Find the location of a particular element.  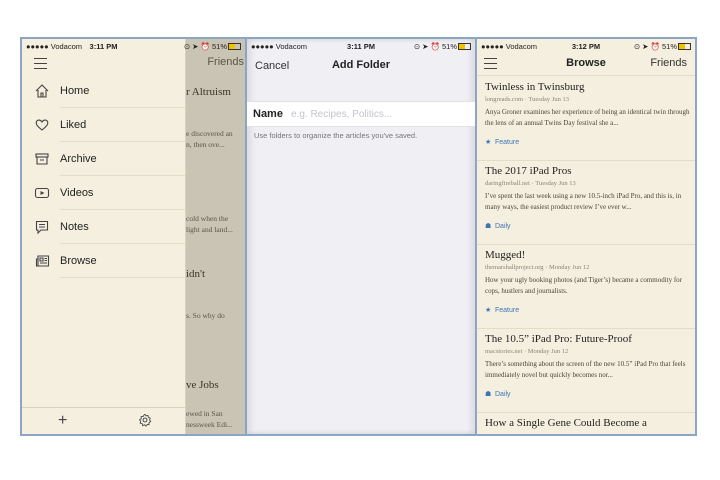

folder-name-input is located at coordinates (376, 114).